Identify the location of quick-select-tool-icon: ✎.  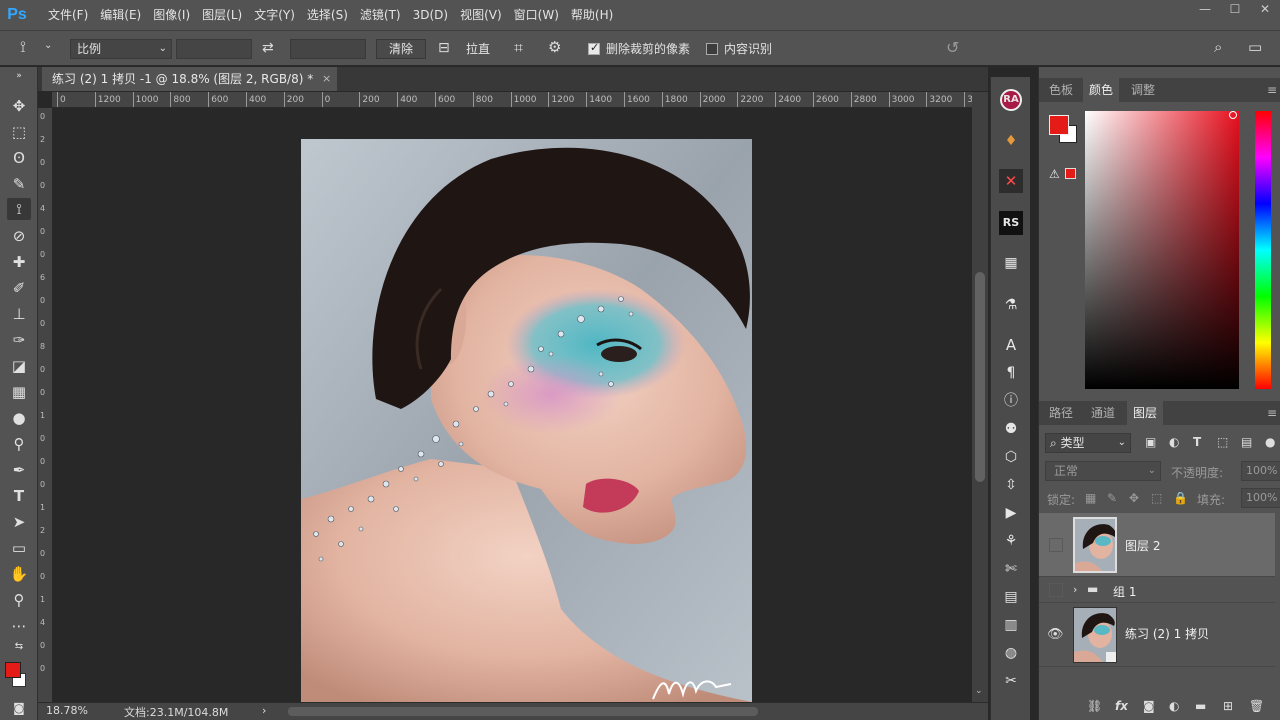
(19, 184).